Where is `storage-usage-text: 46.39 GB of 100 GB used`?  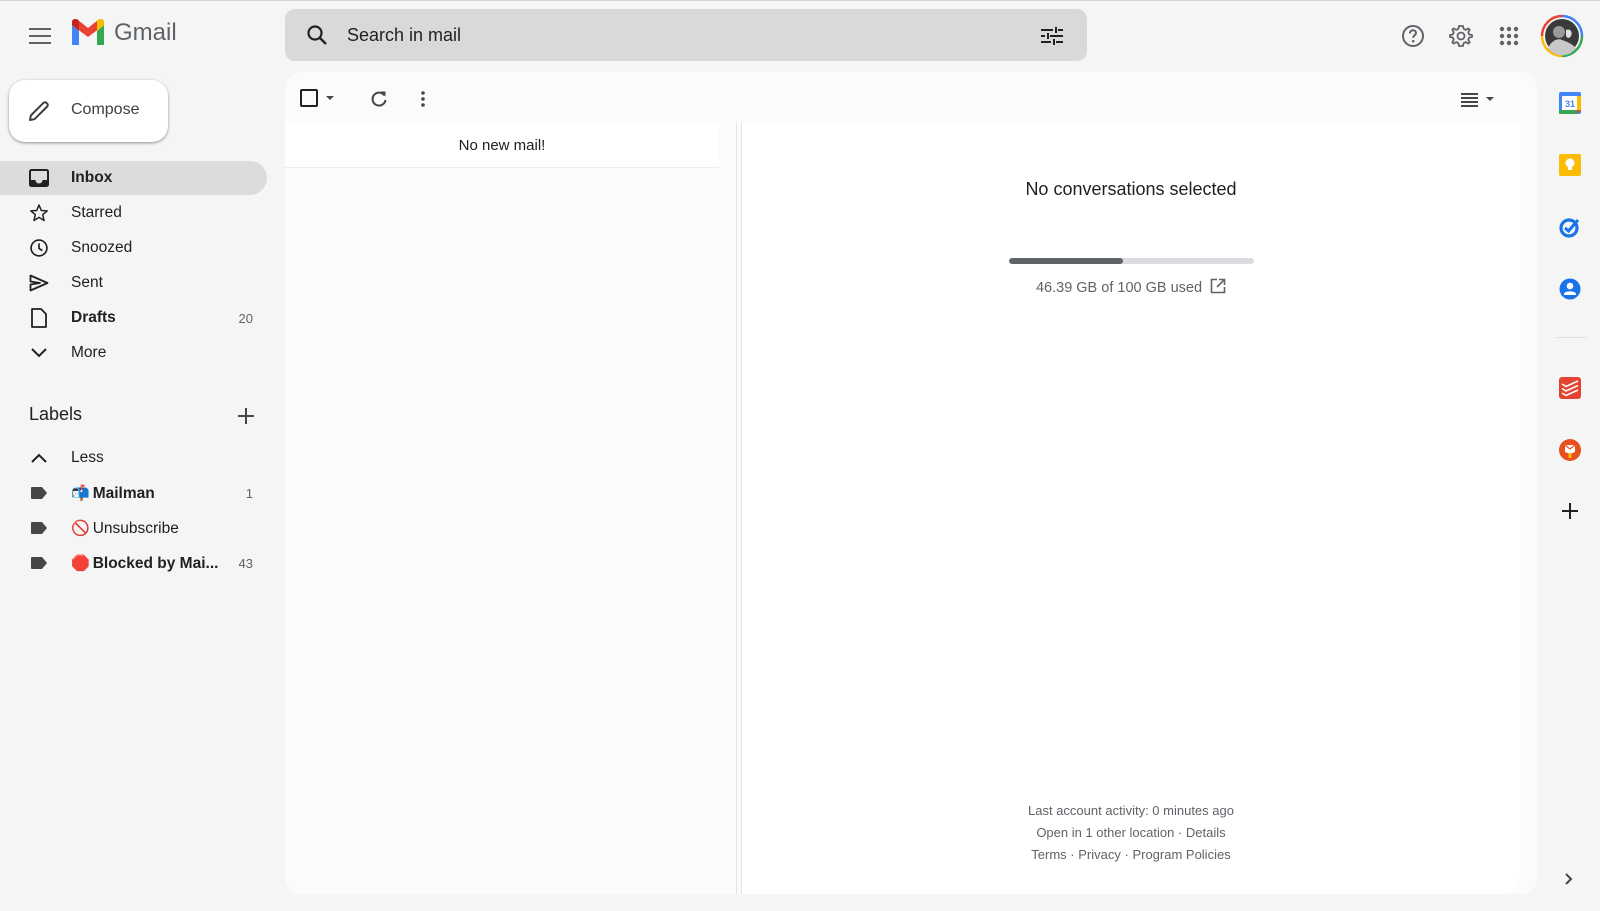
storage-usage-text: 46.39 GB of 100 GB used is located at coordinates (1131, 288).